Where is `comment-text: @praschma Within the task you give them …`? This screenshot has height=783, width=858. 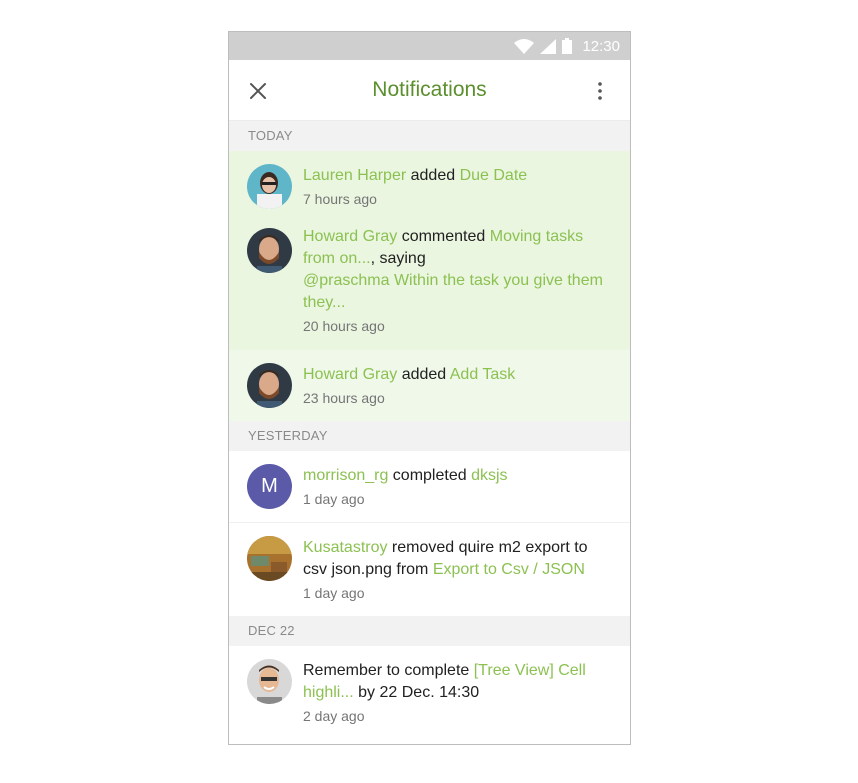 comment-text: @praschma Within the task you give them … is located at coordinates (453, 291).